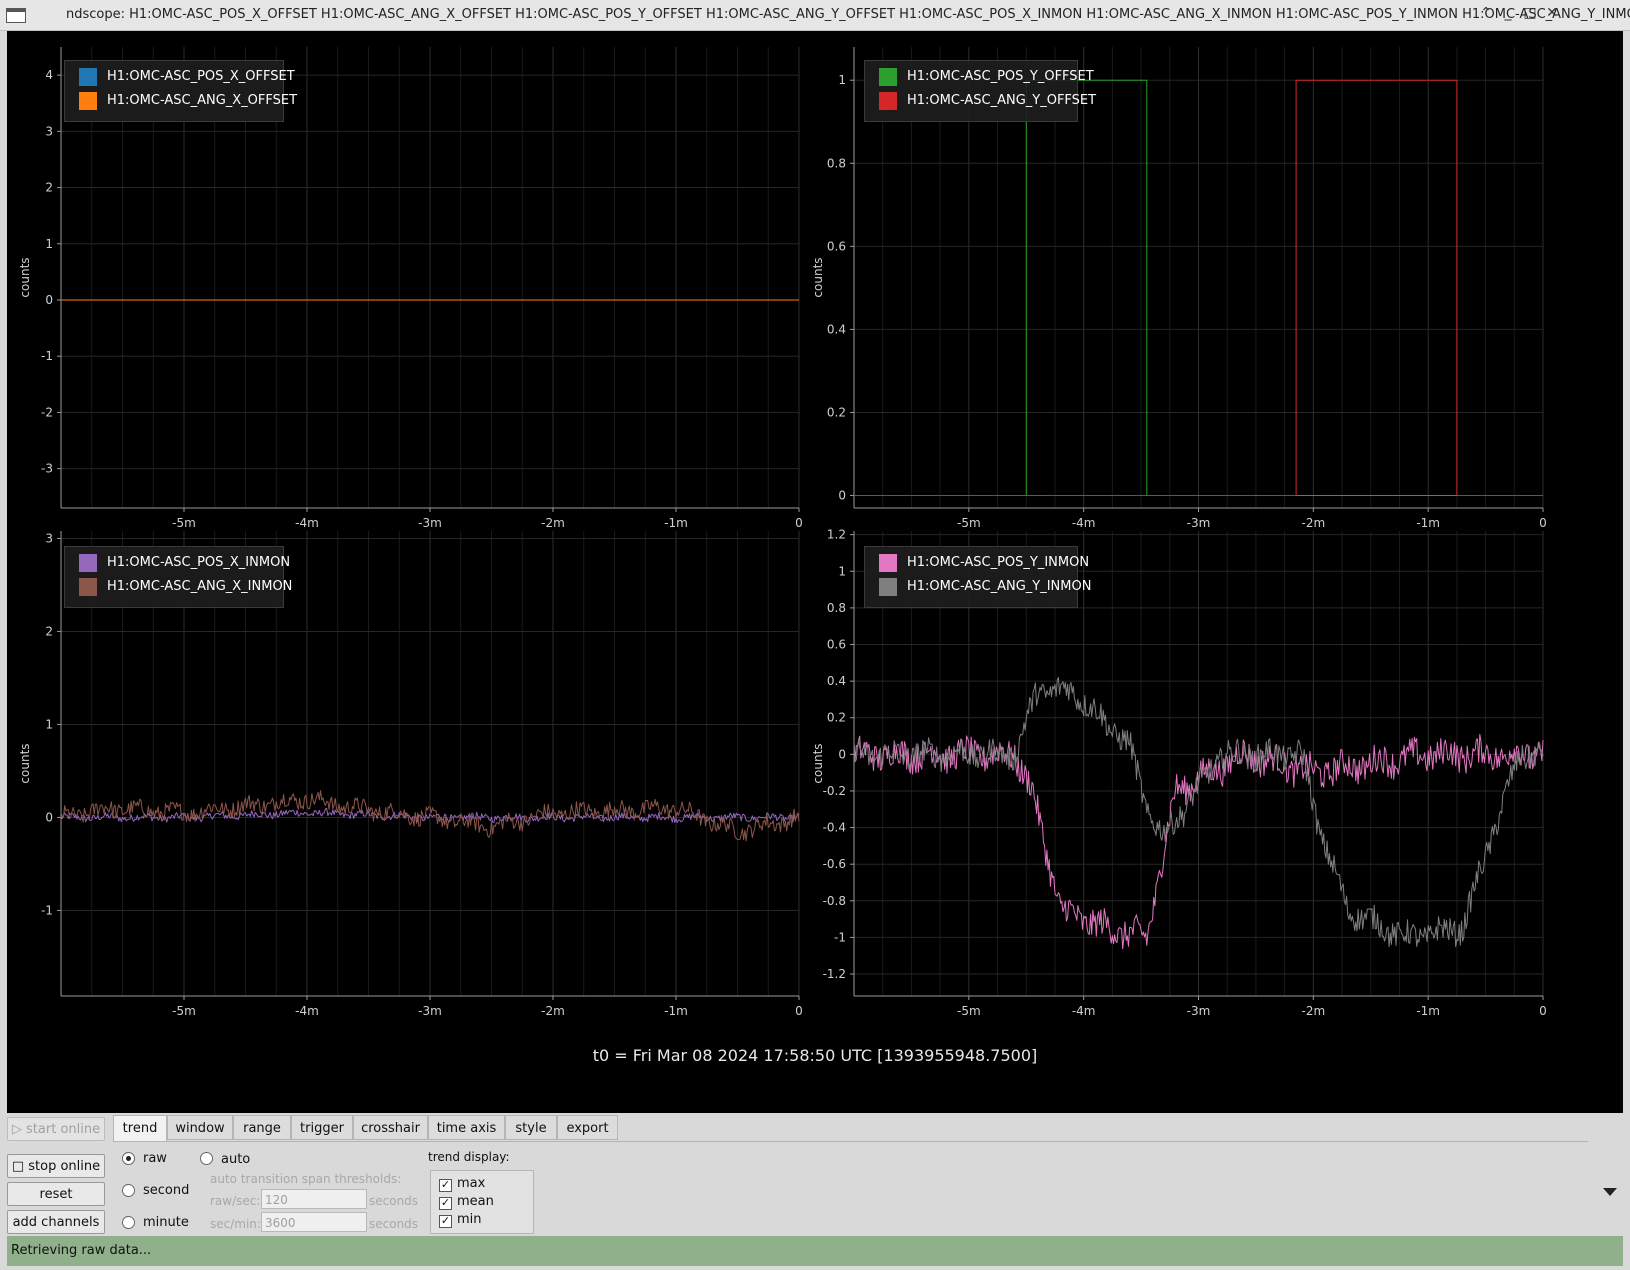  What do you see at coordinates (390, 1127) in the screenshot?
I see `tab-crosshair: crosshair` at bounding box center [390, 1127].